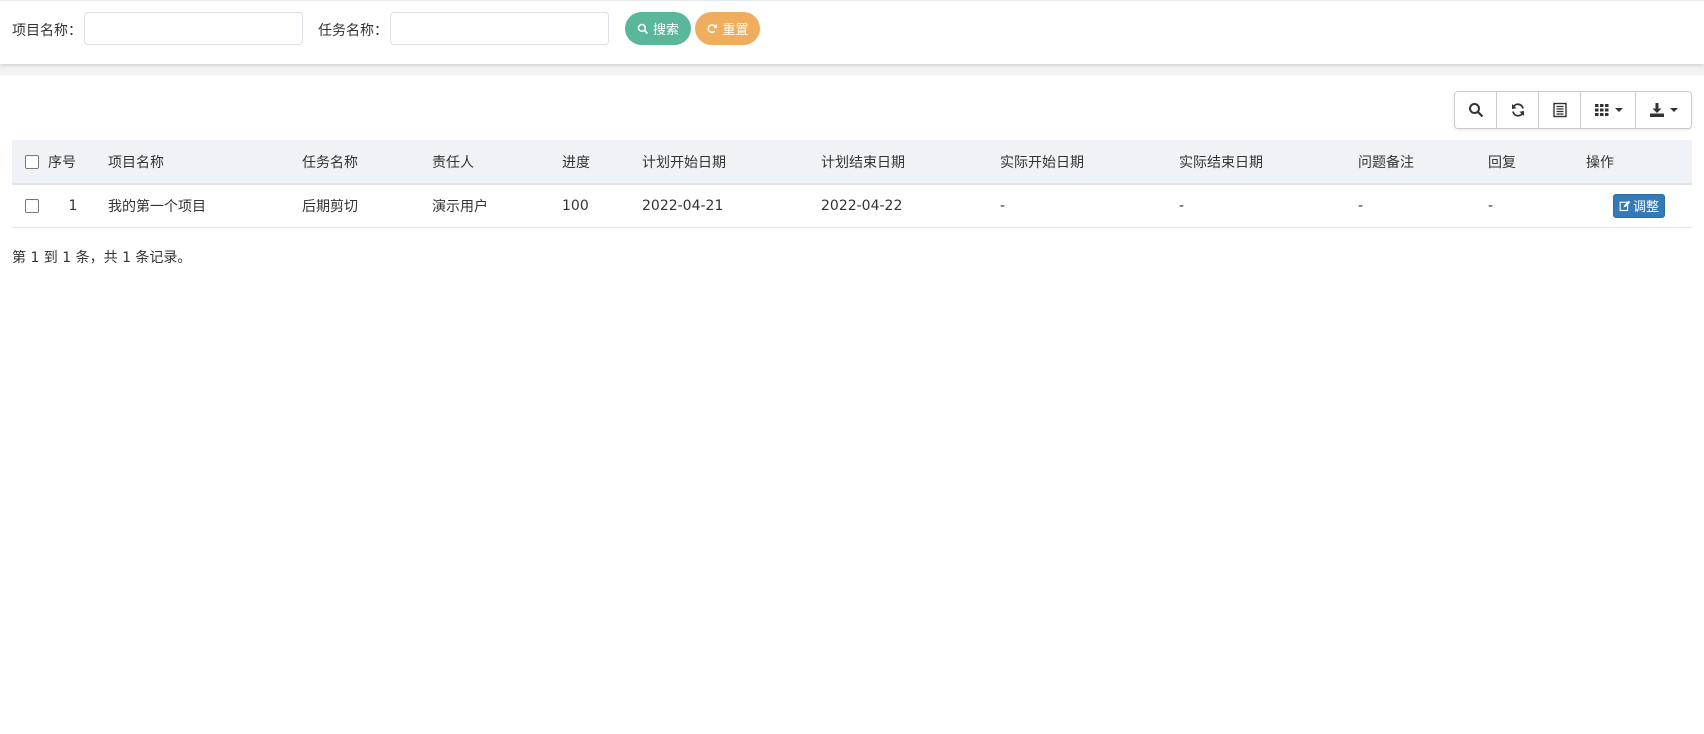  I want to click on cell-task: 后期剪切, so click(367, 206).